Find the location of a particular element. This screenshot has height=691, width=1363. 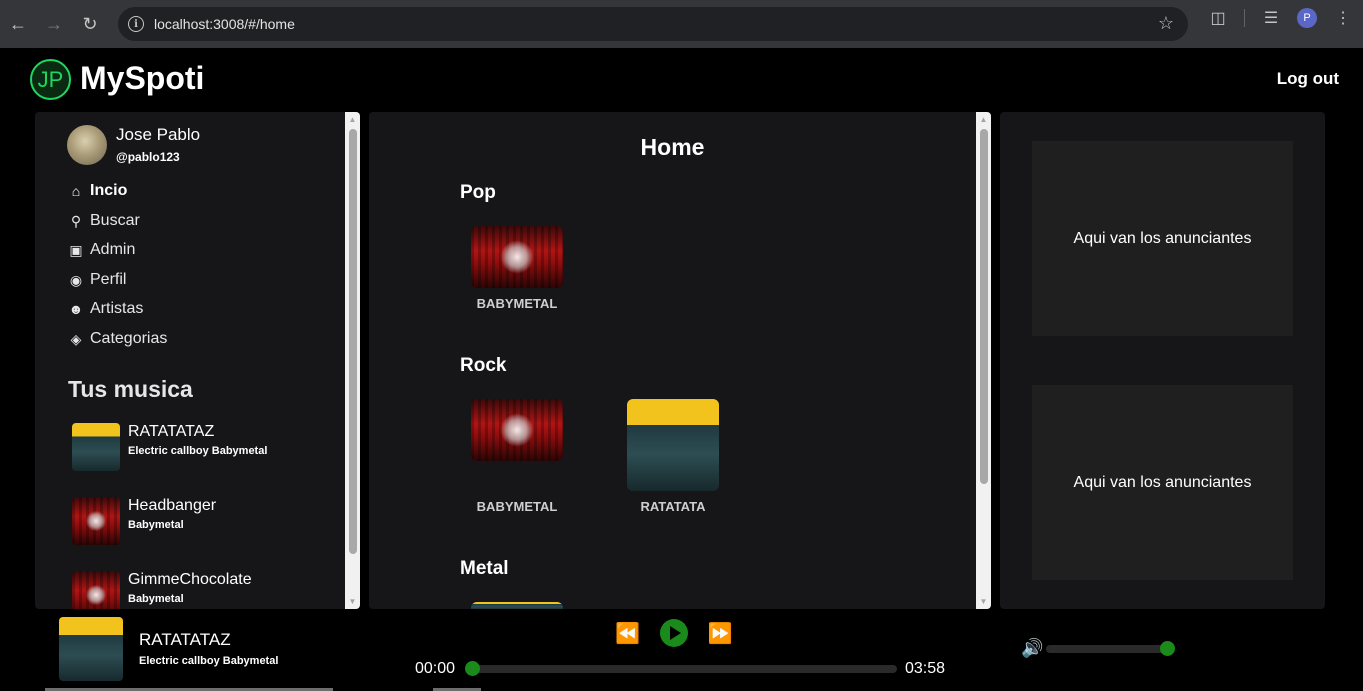

user-name: Jose Pablo is located at coordinates (158, 134).